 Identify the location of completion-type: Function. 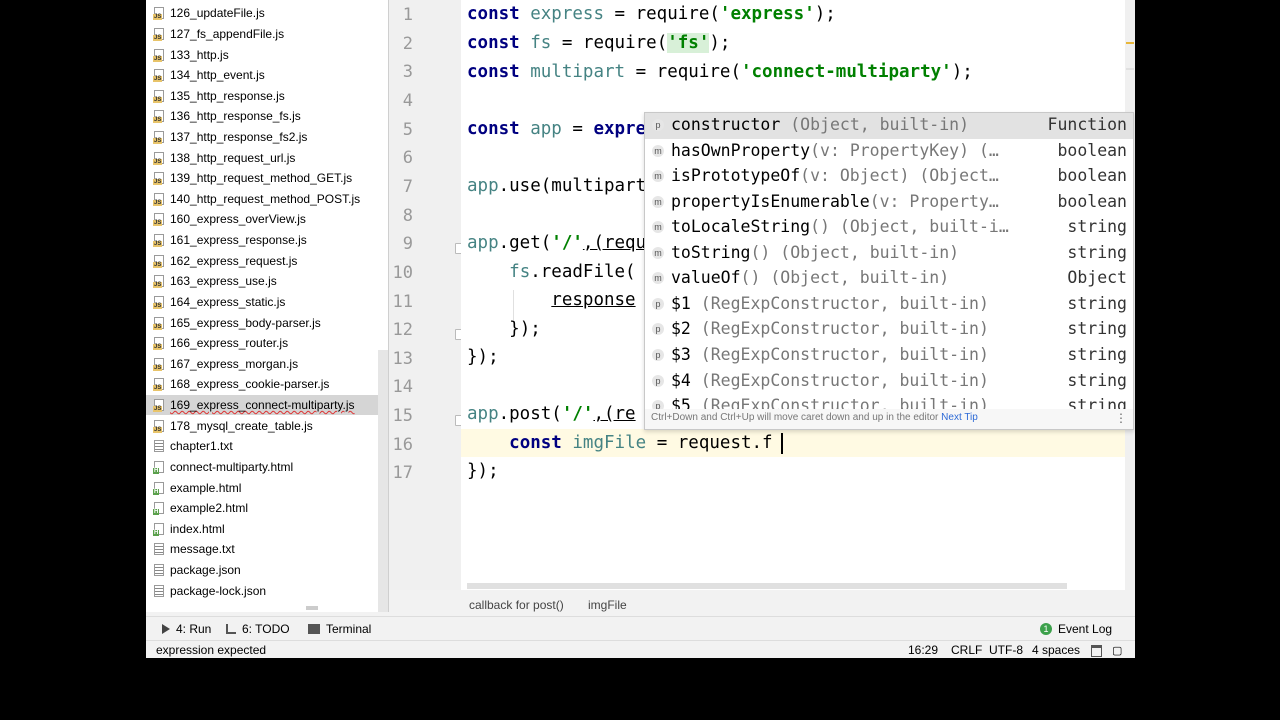
(1087, 124).